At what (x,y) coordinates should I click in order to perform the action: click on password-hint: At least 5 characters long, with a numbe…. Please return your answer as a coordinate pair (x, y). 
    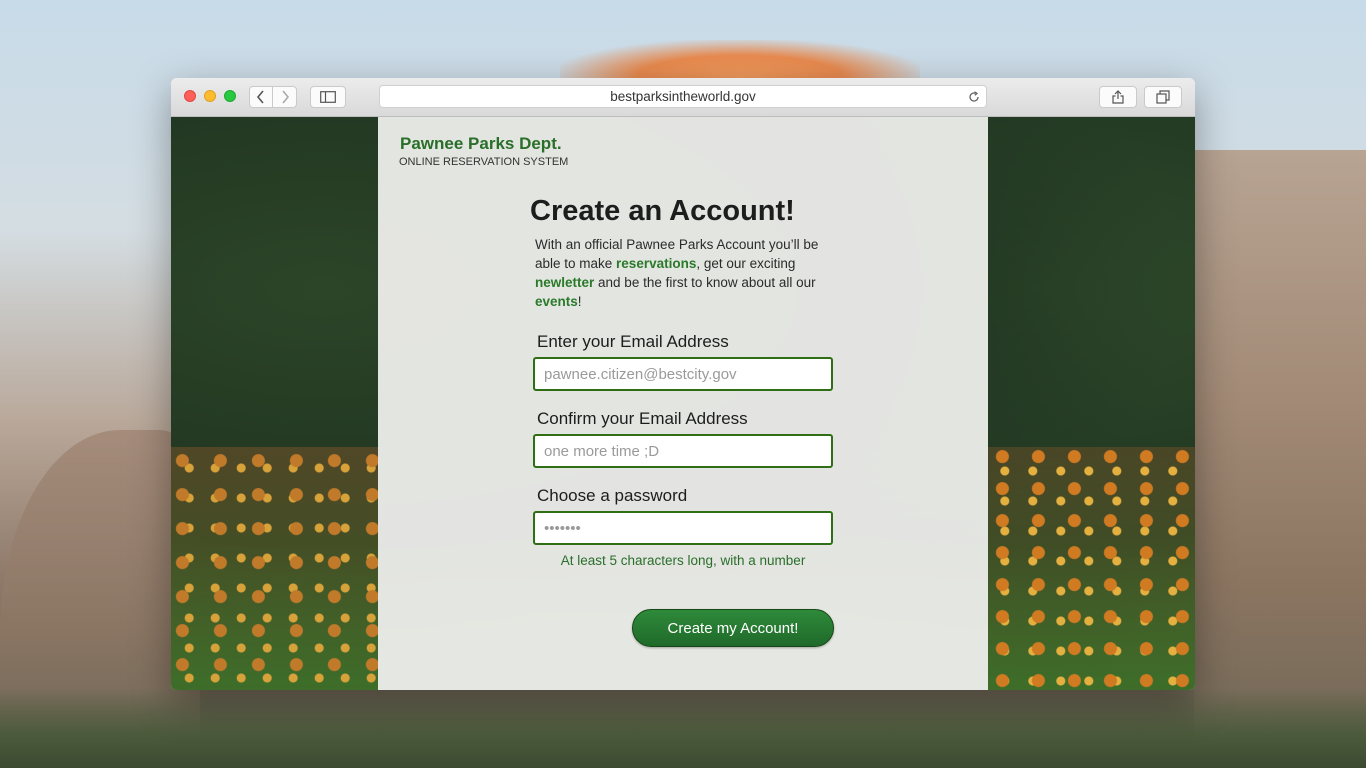
    Looking at the image, I should click on (683, 560).